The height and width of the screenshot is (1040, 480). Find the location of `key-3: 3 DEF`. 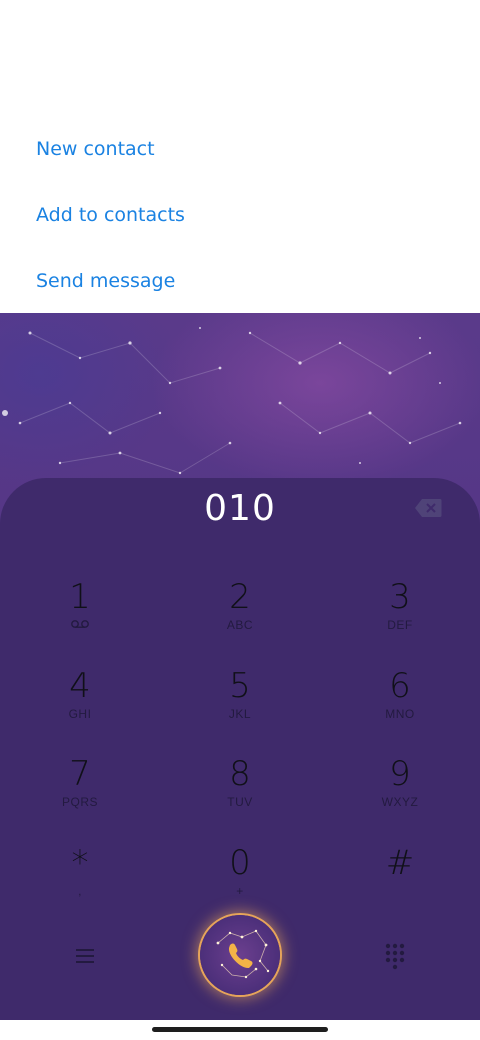

key-3: 3 DEF is located at coordinates (400, 617).